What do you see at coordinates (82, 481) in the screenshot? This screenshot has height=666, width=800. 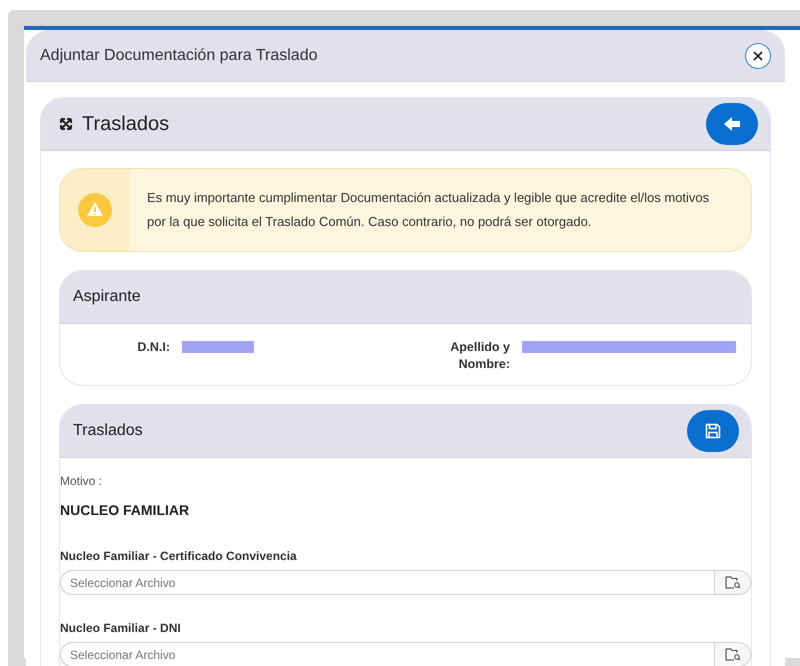 I see `reason-label: Motivo :` at bounding box center [82, 481].